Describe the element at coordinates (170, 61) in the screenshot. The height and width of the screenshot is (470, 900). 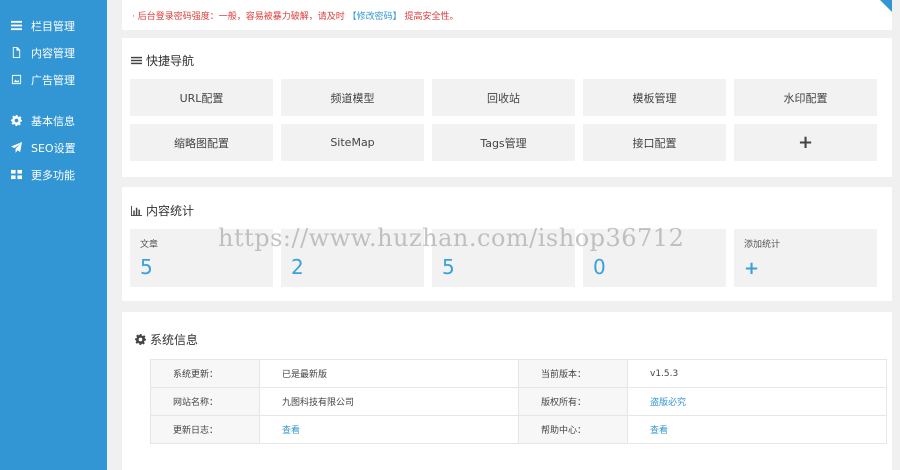
I see `quick-nav-title-text: 快捷导航` at that location.